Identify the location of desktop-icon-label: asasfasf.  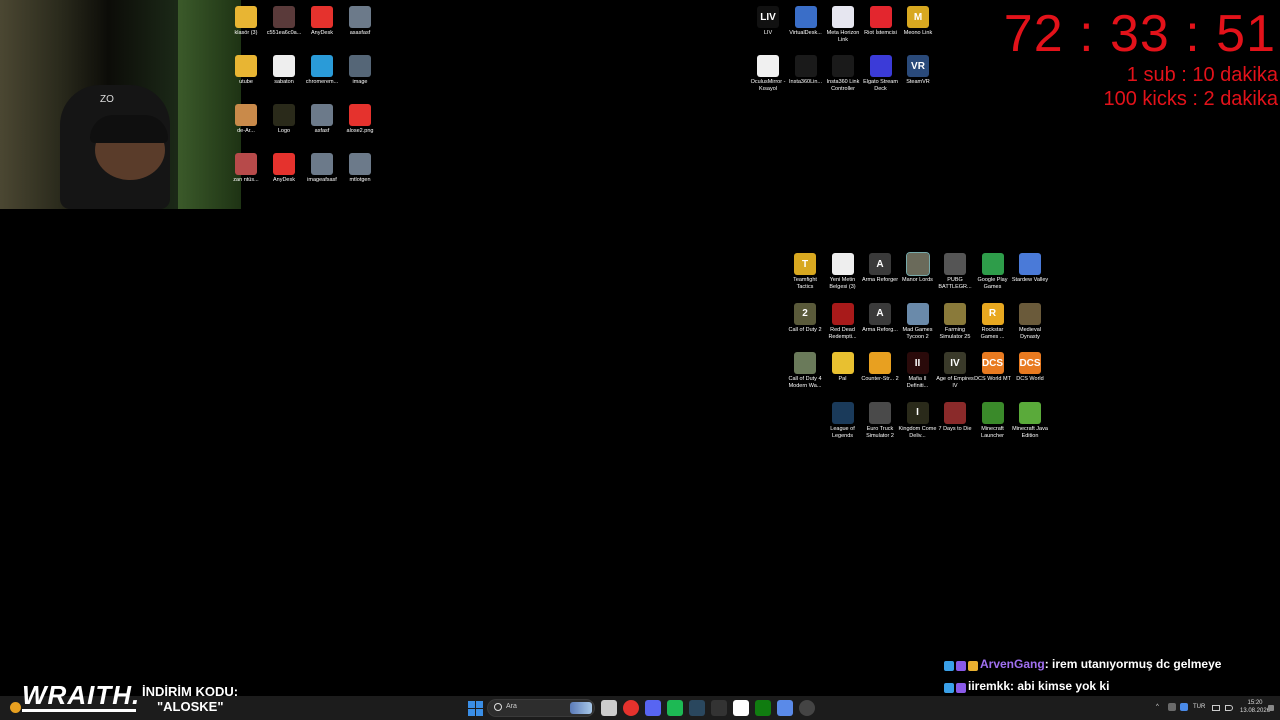
(360, 33).